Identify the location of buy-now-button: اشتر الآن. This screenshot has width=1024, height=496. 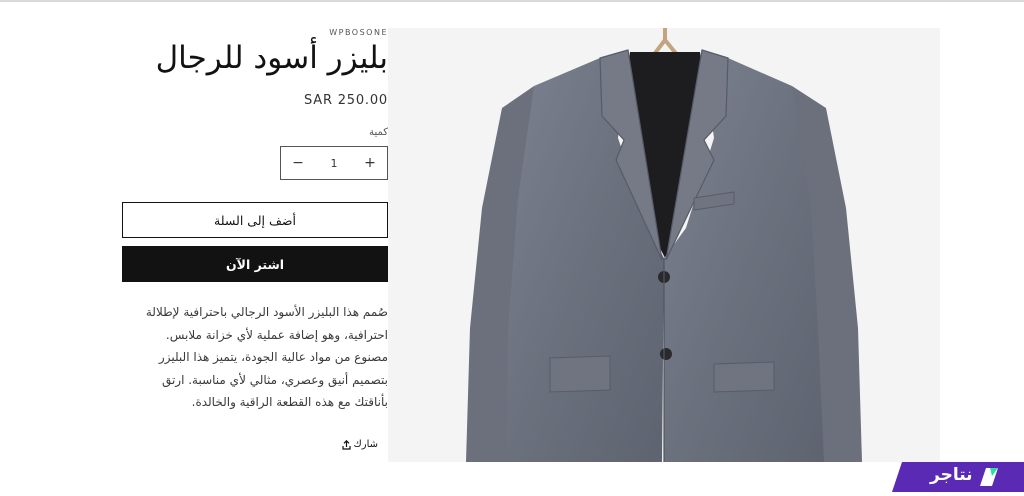
(255, 264).